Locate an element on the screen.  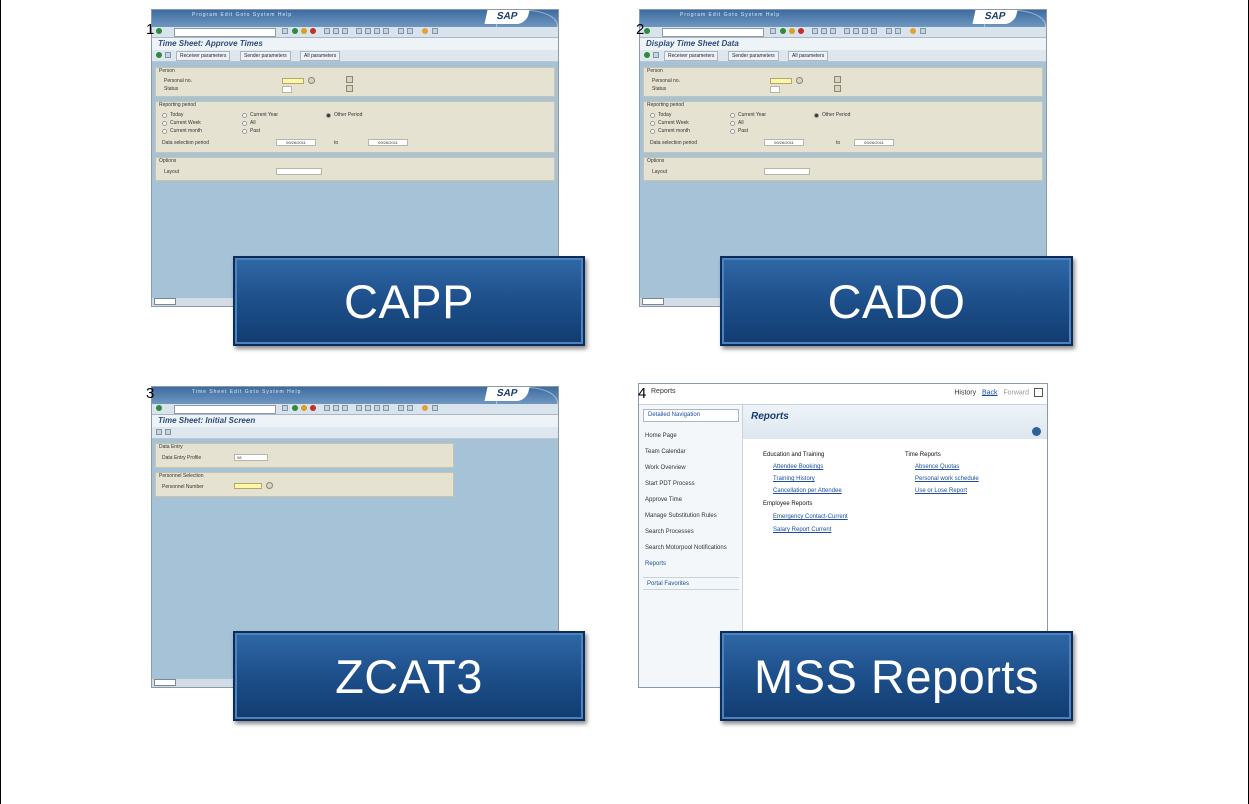
emergency-contact-link: Emergency Contact-Current is located at coordinates (810, 517).